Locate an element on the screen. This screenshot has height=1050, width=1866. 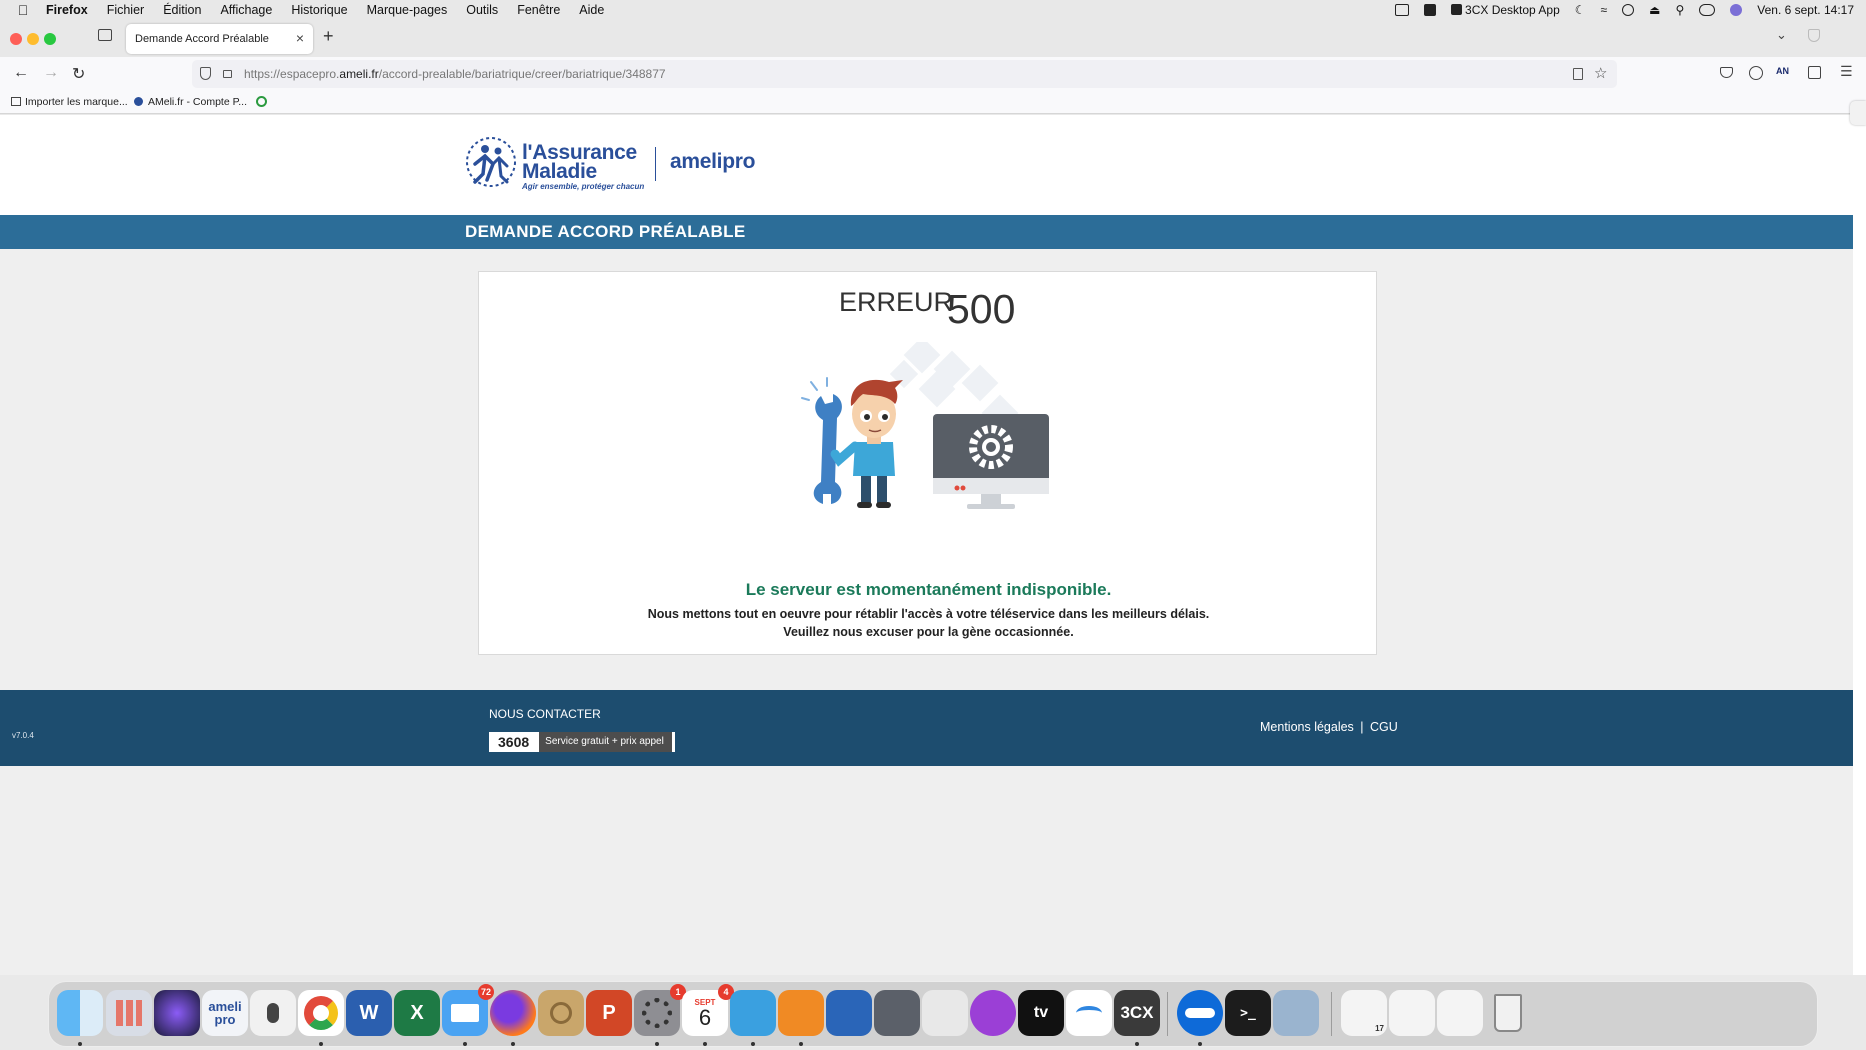
dock-recent-document-3-icon is located at coordinates (1460, 1013).